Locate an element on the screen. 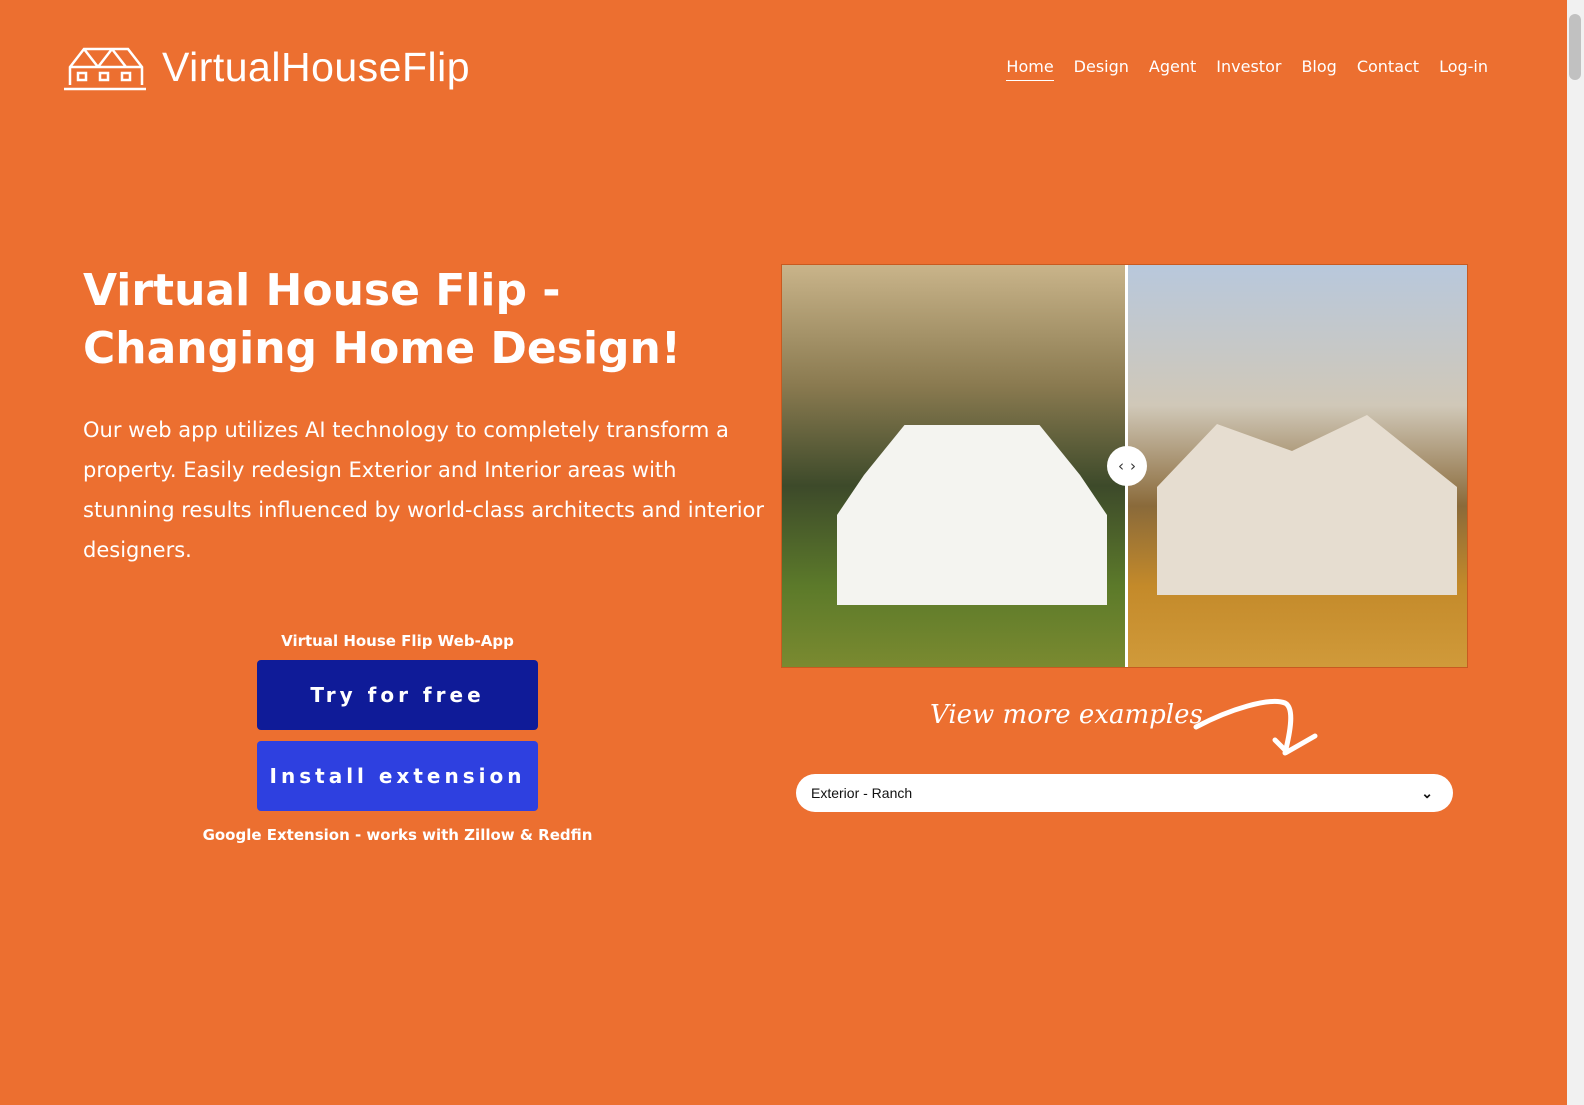  before-image is located at coordinates (1297, 466).